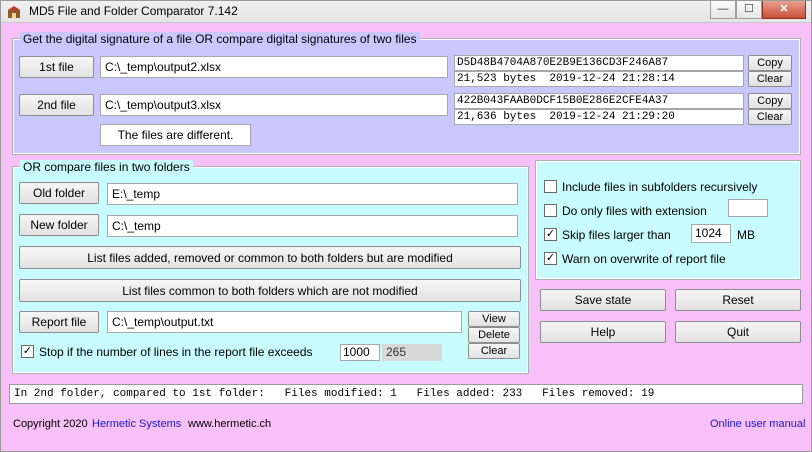  What do you see at coordinates (312, 194) in the screenshot?
I see `old-folder-path-field: E:\_temp` at bounding box center [312, 194].